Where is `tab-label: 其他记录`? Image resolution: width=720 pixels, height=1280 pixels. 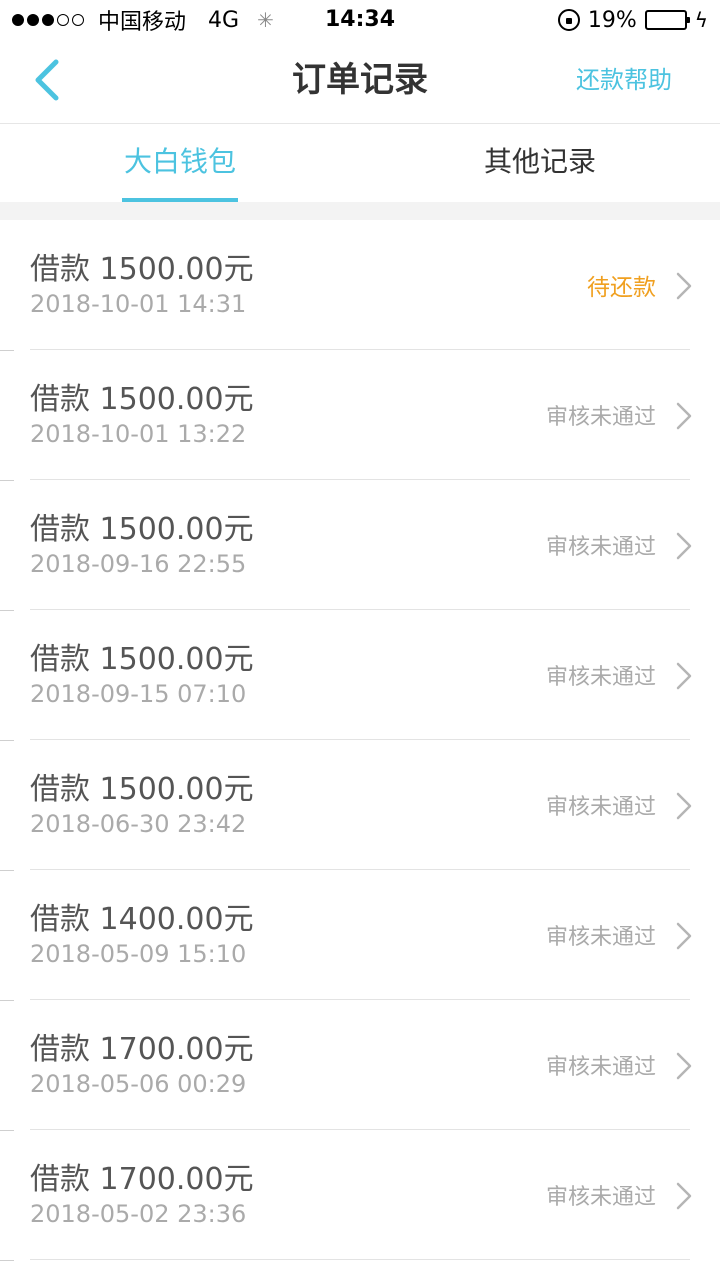 tab-label: 其他记录 is located at coordinates (539, 161).